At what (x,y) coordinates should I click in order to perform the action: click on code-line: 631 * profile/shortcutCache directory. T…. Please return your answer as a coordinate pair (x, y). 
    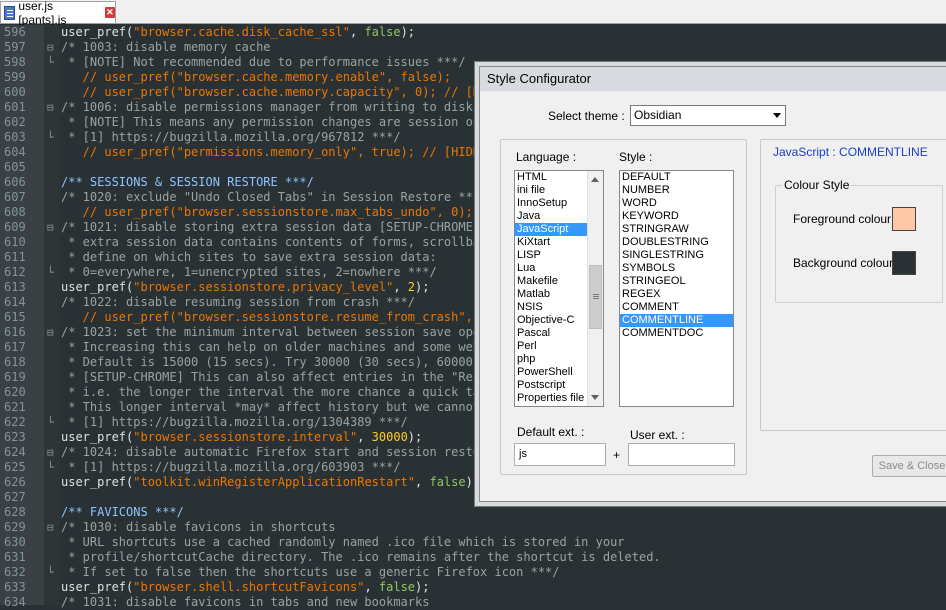
    Looking at the image, I should click on (473, 557).